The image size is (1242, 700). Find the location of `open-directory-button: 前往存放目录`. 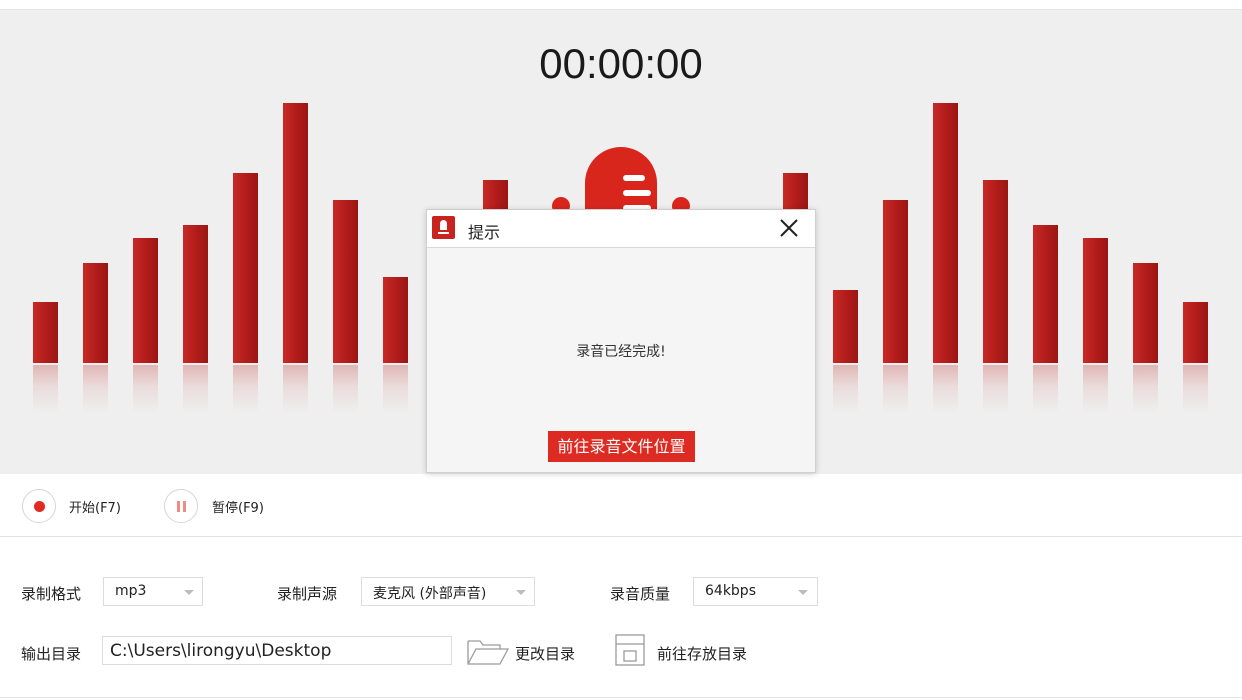

open-directory-button: 前往存放目录 is located at coordinates (702, 653).